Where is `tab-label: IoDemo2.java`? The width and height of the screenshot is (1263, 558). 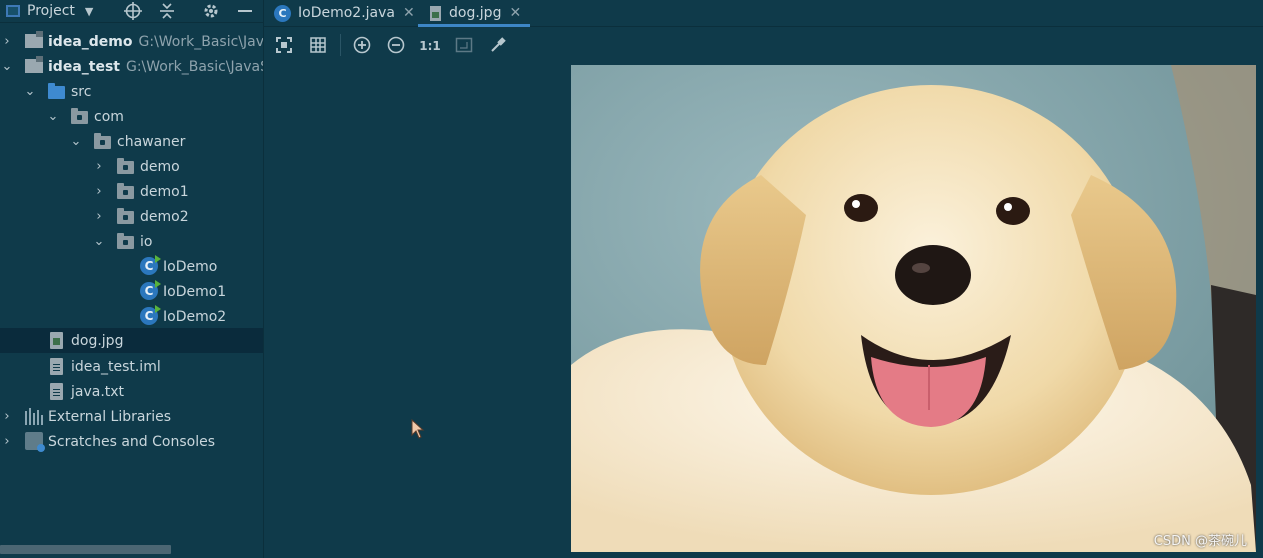 tab-label: IoDemo2.java is located at coordinates (346, 13).